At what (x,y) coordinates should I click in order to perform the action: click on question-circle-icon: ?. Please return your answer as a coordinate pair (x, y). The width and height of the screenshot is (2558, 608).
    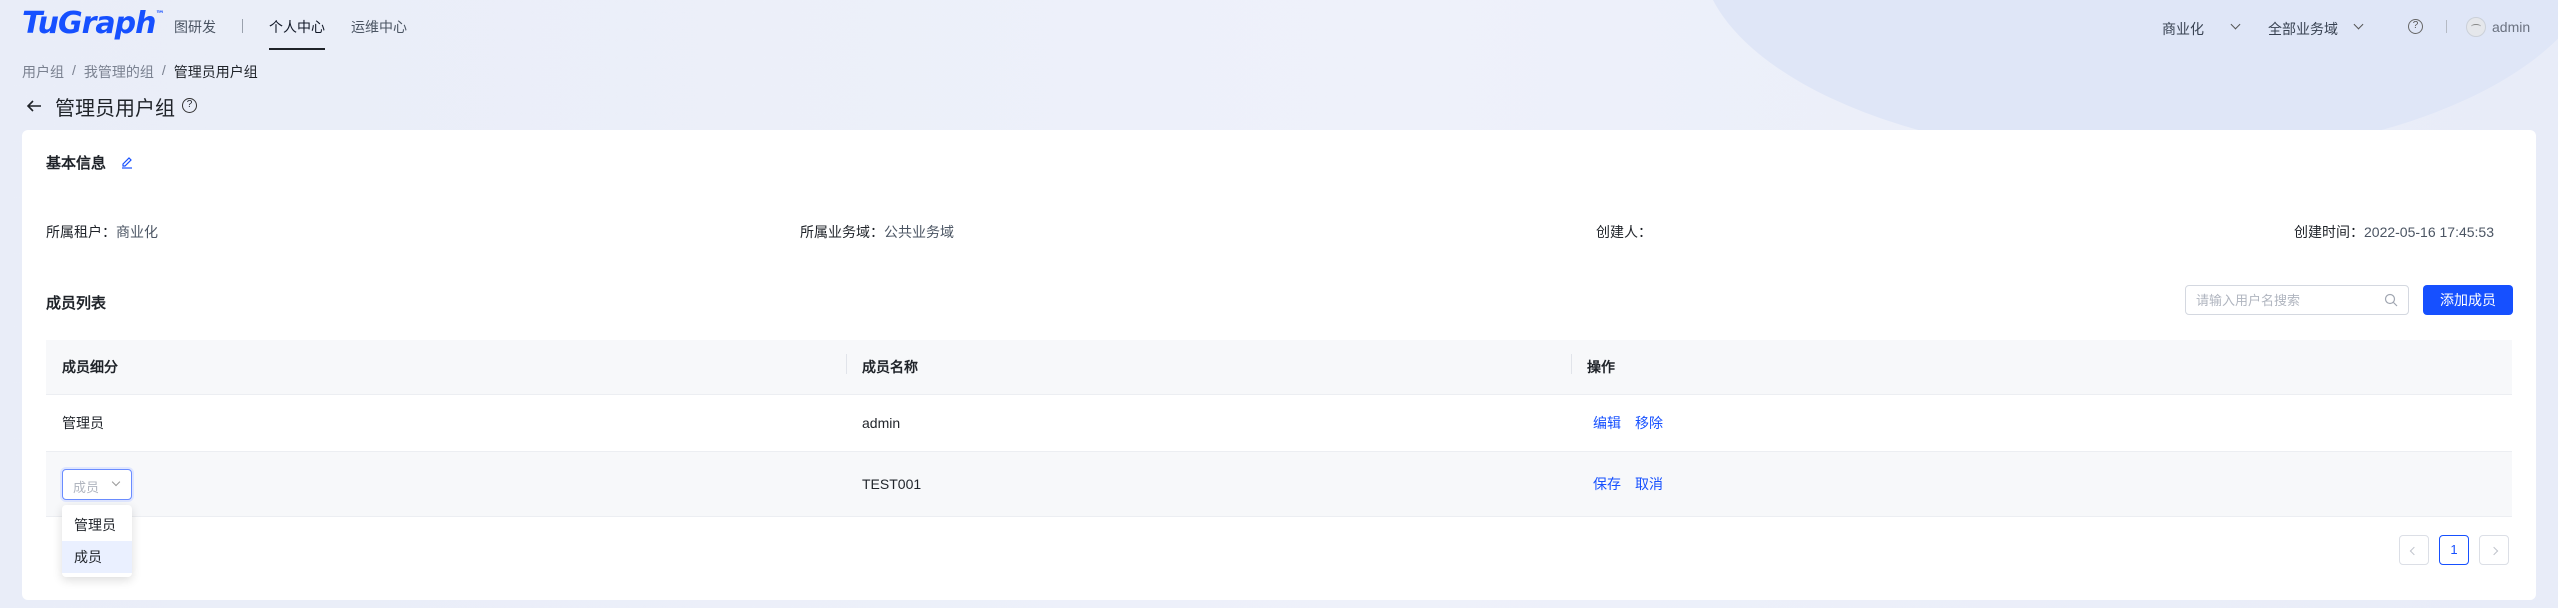
    Looking at the image, I should click on (189, 105).